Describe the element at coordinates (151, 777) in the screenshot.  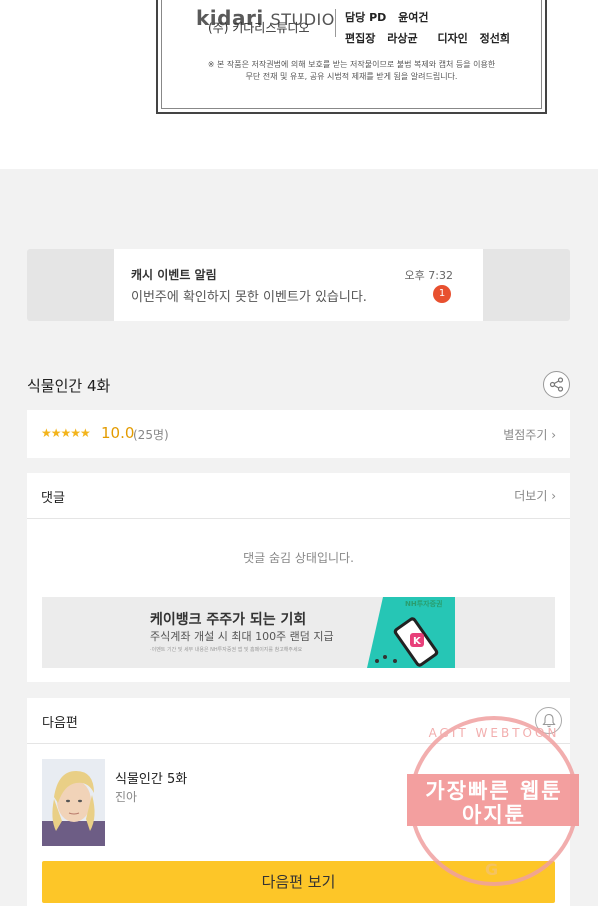
I see `next-episode-title: 식물인간 5화` at that location.